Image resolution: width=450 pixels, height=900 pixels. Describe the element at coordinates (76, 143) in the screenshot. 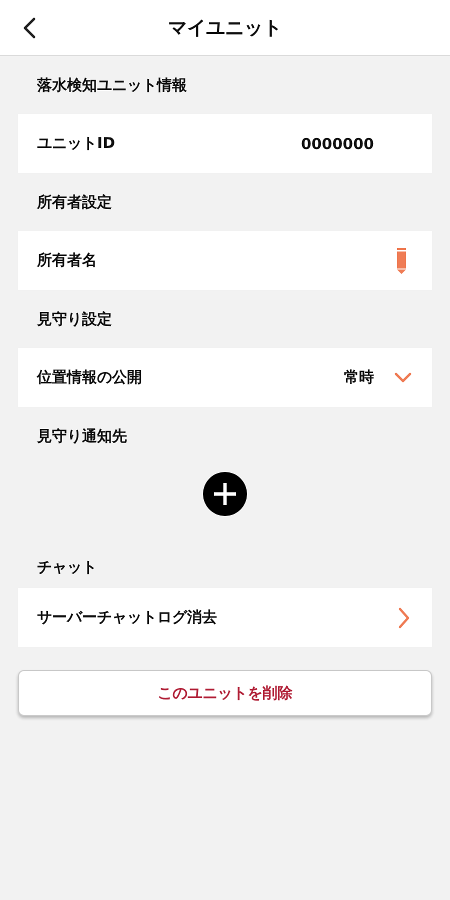

I see `row-label: ユニットID` at that location.